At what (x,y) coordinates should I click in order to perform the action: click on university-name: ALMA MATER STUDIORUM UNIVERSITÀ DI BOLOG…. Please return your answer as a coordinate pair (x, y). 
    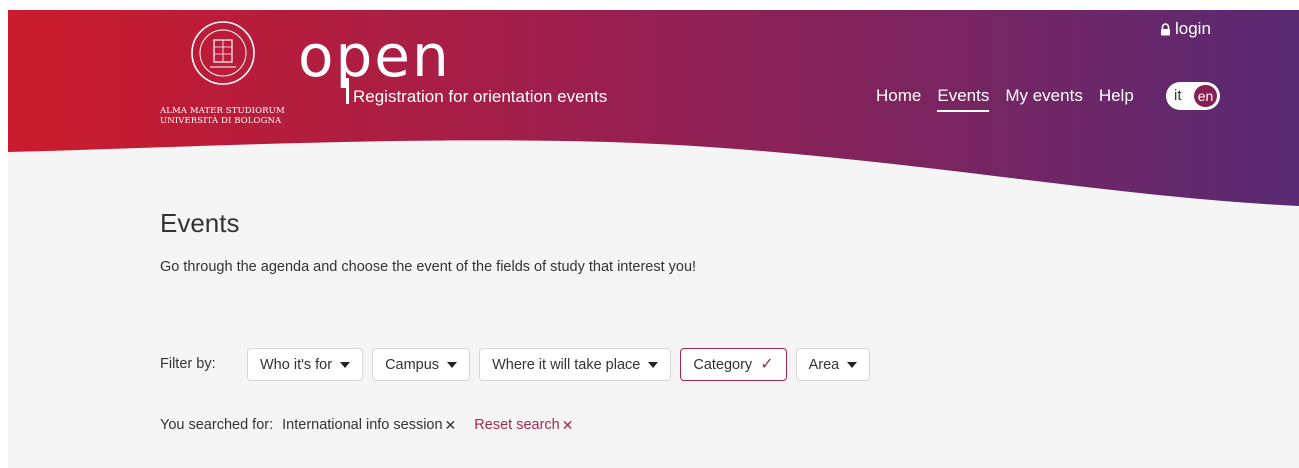
    Looking at the image, I should click on (230, 116).